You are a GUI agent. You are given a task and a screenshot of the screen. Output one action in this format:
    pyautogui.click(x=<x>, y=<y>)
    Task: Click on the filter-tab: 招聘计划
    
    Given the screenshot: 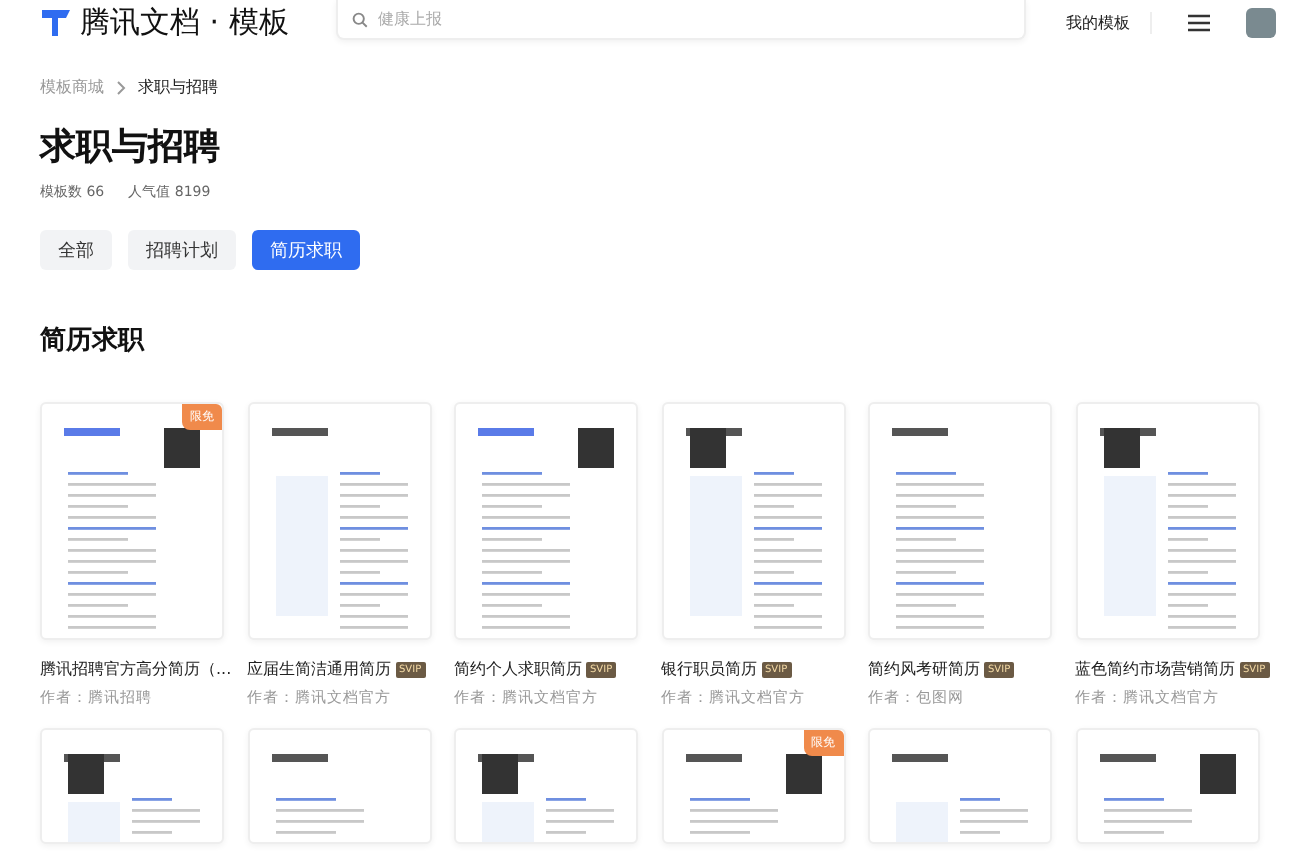 What is the action you would take?
    pyautogui.click(x=182, y=250)
    